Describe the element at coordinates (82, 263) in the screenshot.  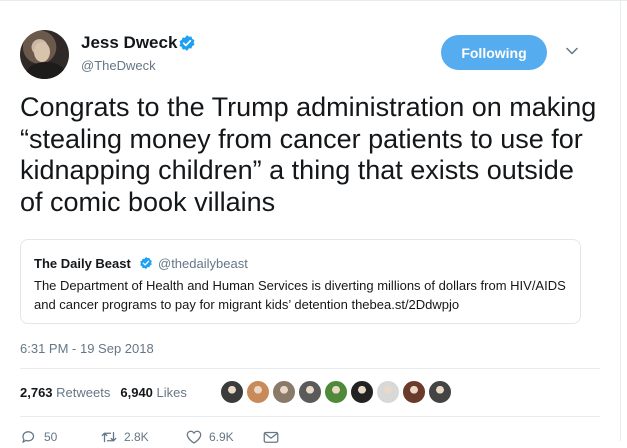
I see `quoted-author-name: The Daily Beast` at that location.